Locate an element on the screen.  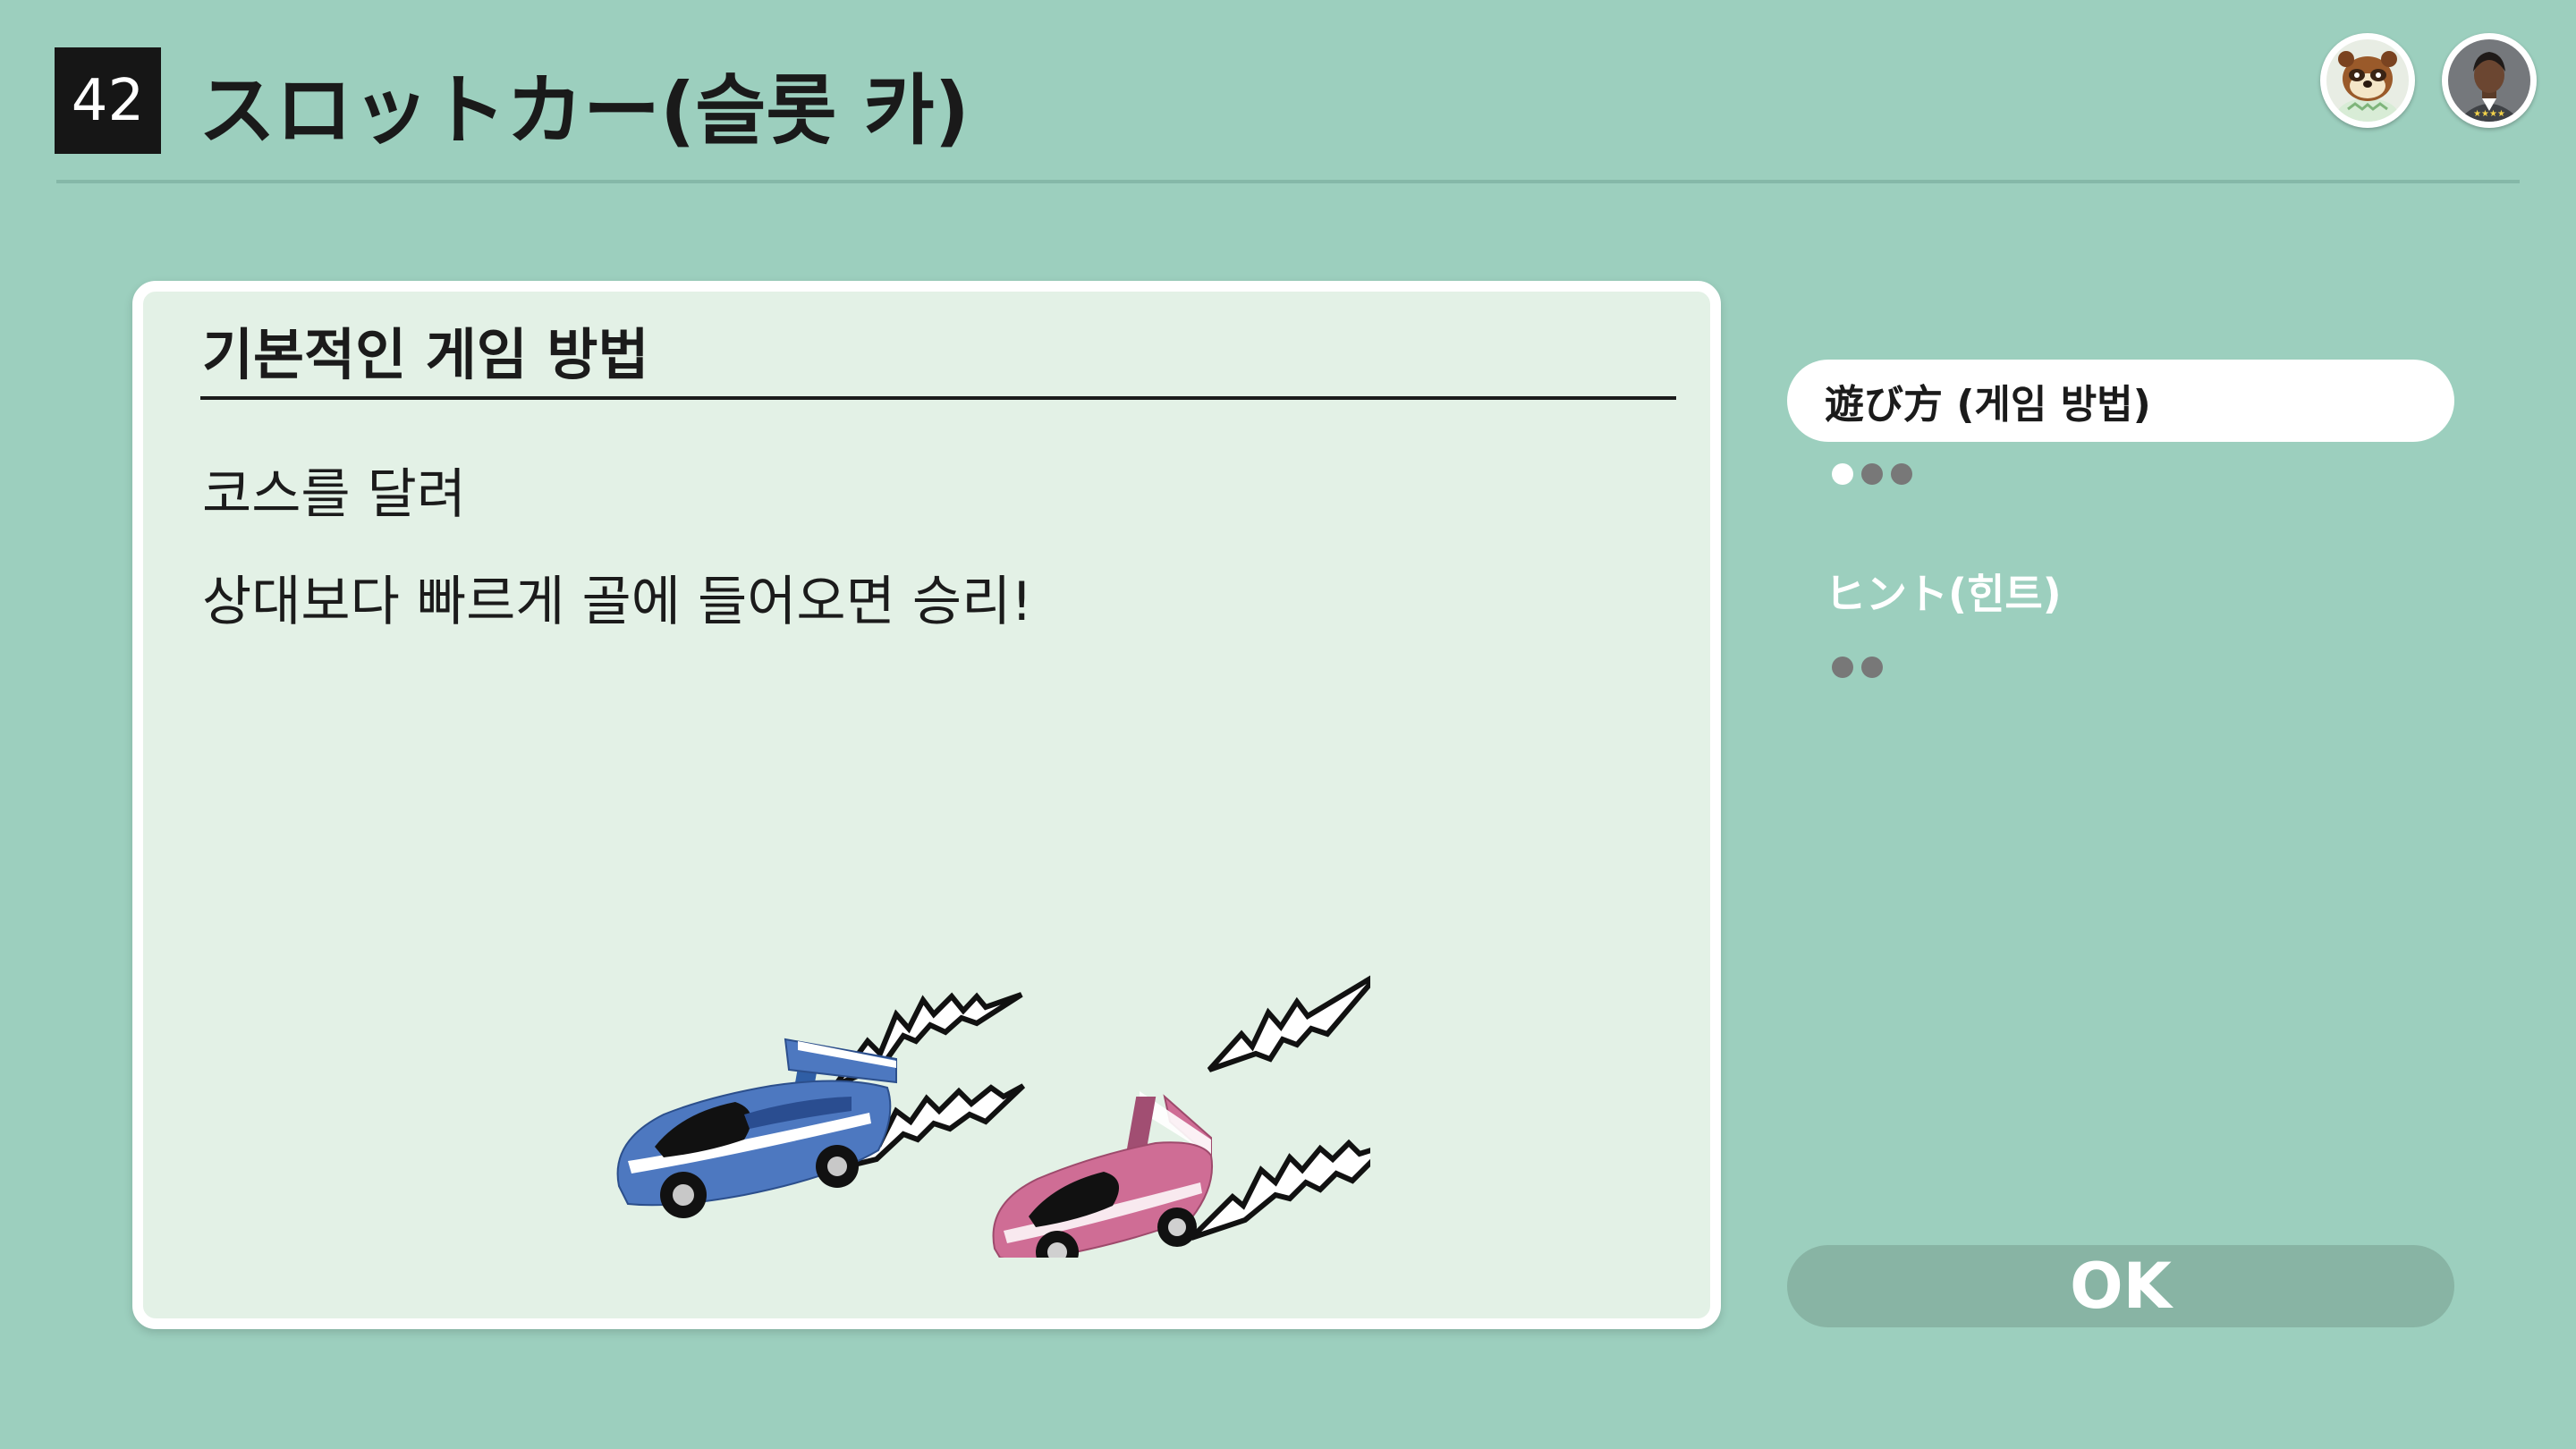
tab-hint: ヒント(힌트) is located at coordinates (1943, 591).